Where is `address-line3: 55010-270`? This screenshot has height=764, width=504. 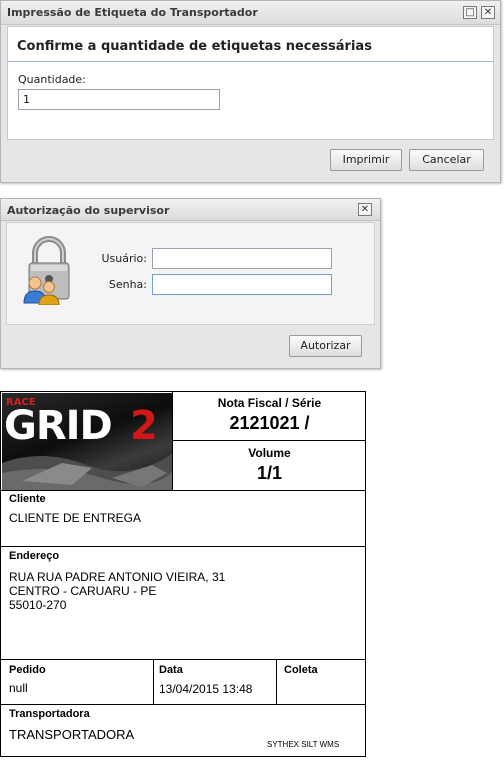
address-line3: 55010-270 is located at coordinates (38, 605).